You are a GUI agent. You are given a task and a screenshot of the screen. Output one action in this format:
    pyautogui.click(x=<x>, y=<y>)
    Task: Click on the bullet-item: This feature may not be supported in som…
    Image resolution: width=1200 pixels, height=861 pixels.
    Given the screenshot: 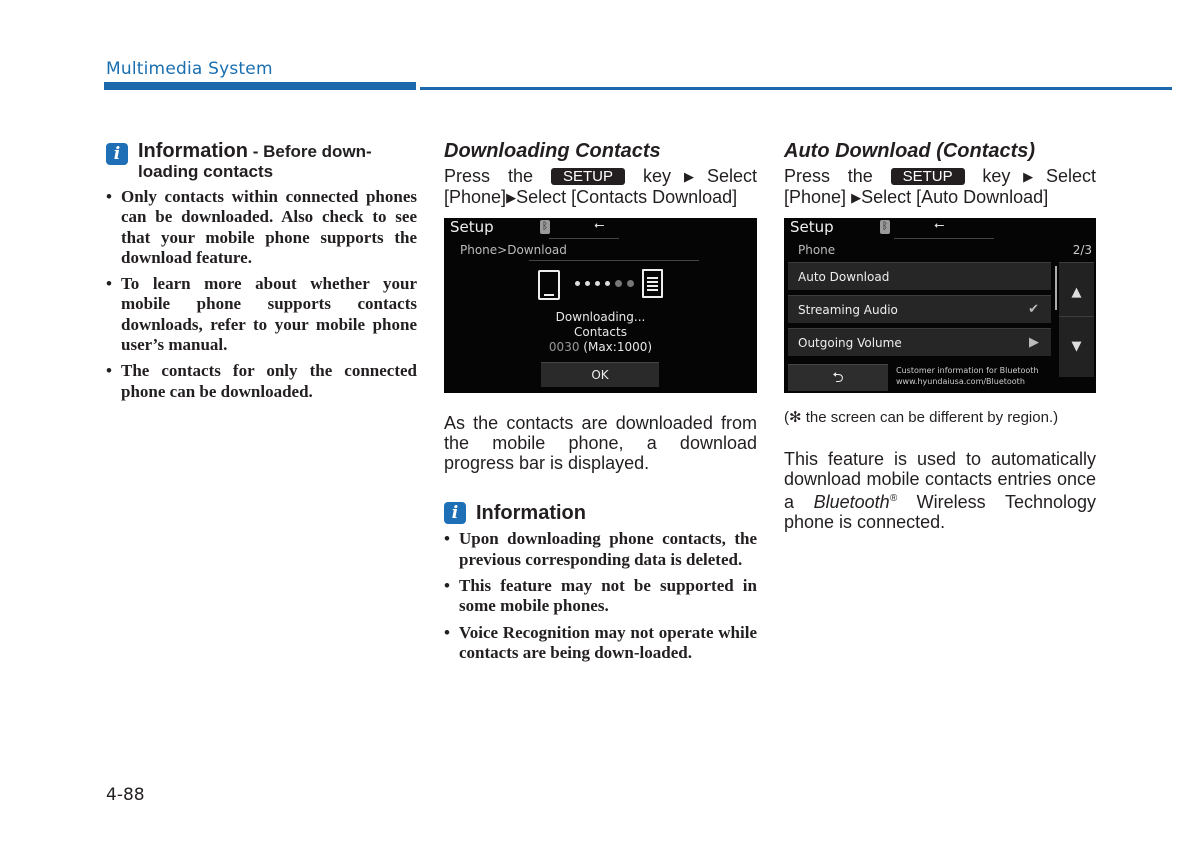 What is the action you would take?
    pyautogui.click(x=600, y=596)
    